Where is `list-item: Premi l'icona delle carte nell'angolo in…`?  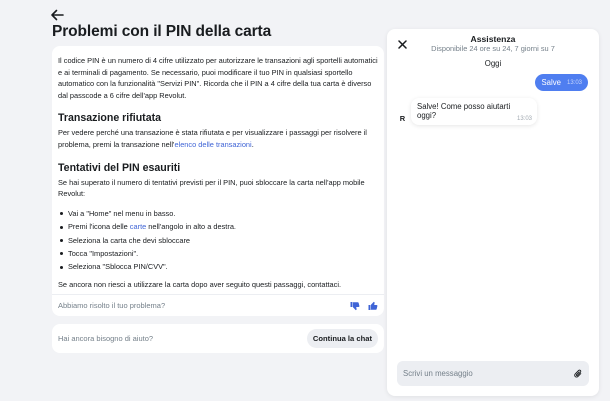 list-item: Premi l'icona delle carte nell'angolo in… is located at coordinates (218, 227).